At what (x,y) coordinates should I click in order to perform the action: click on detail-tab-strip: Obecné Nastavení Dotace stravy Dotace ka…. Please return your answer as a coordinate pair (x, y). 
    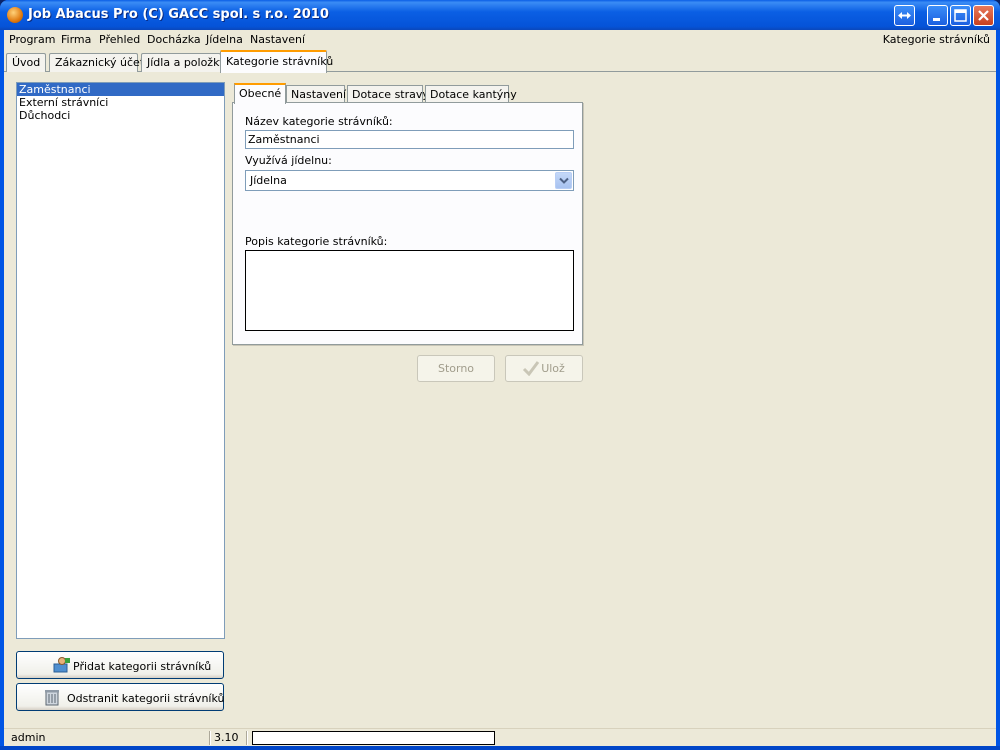
    Looking at the image, I should click on (408, 93).